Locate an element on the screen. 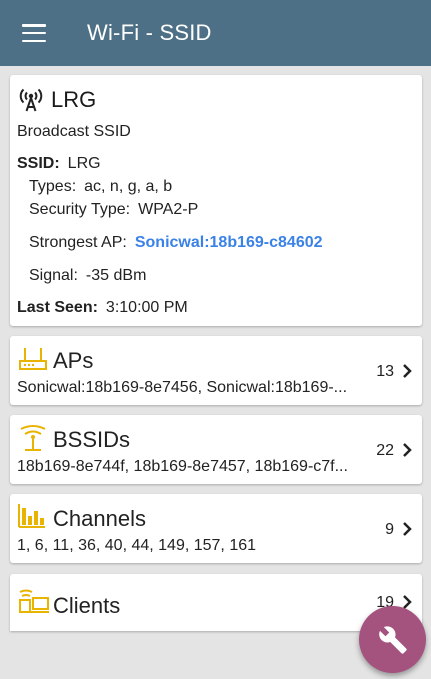 Image resolution: width=431 pixels, height=679 pixels. strongest-ap-row: Strongest AP: Sonicwal:18b169-c84602 is located at coordinates (176, 243).